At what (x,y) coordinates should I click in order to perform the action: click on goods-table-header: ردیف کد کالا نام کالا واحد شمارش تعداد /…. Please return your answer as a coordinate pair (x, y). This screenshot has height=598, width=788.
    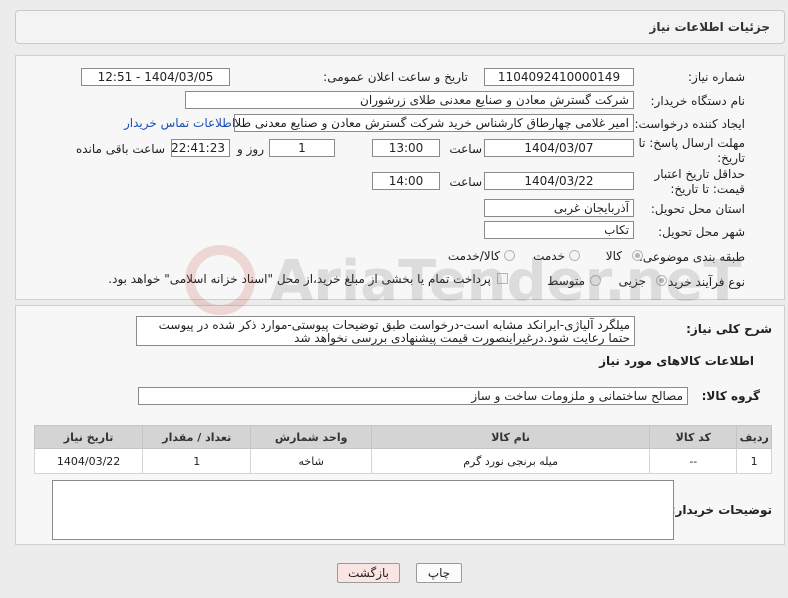
    Looking at the image, I should click on (402, 437).